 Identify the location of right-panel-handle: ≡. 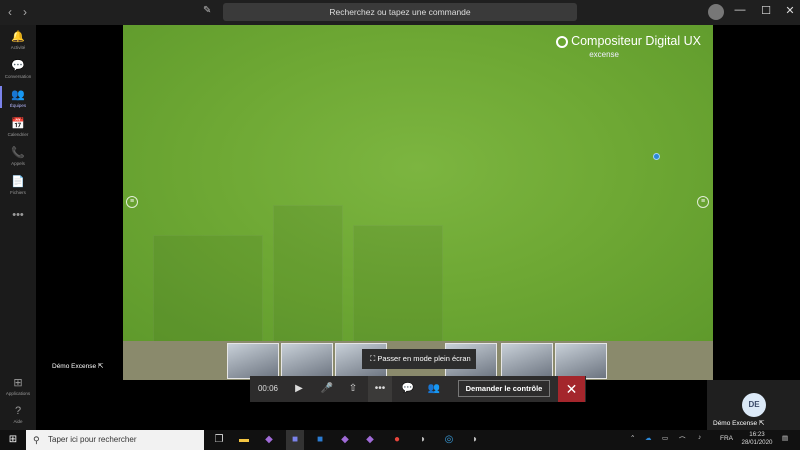
(703, 202).